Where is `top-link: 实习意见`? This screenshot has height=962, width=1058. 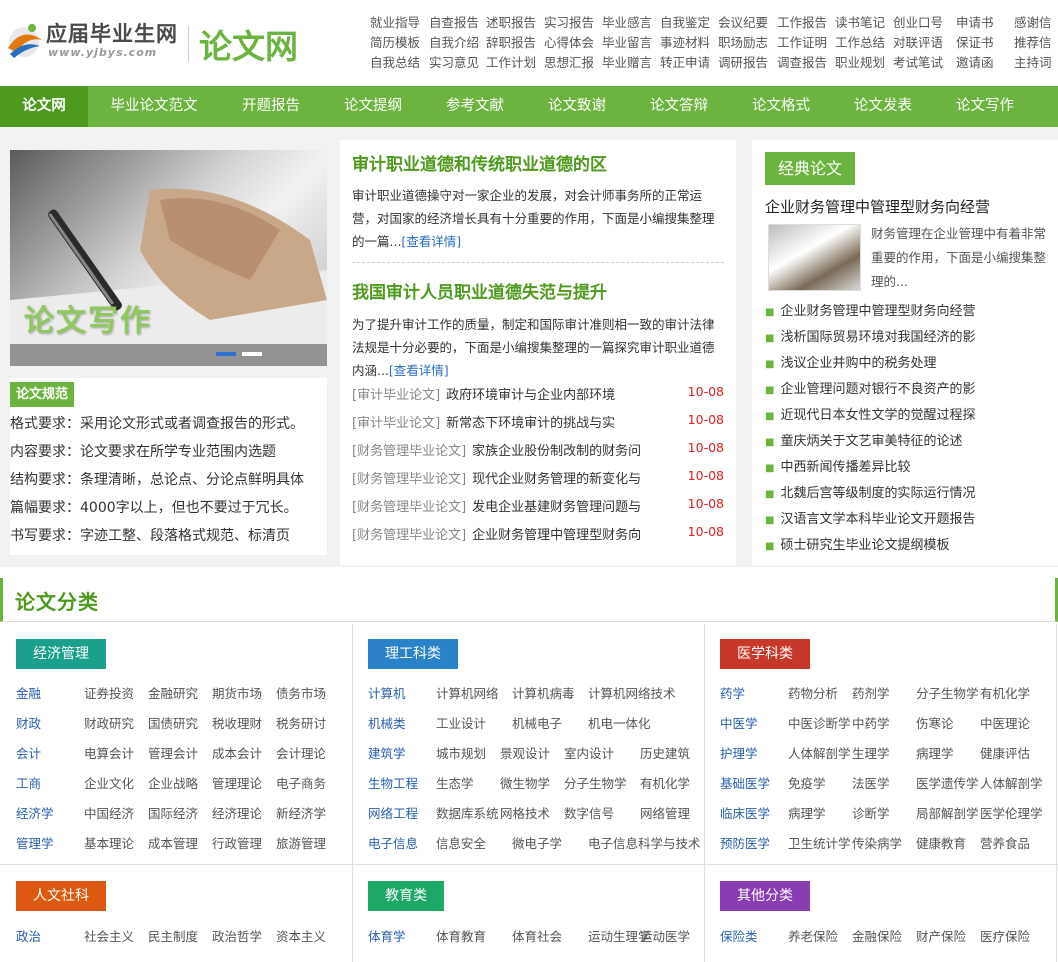 top-link: 实习意见 is located at coordinates (454, 61).